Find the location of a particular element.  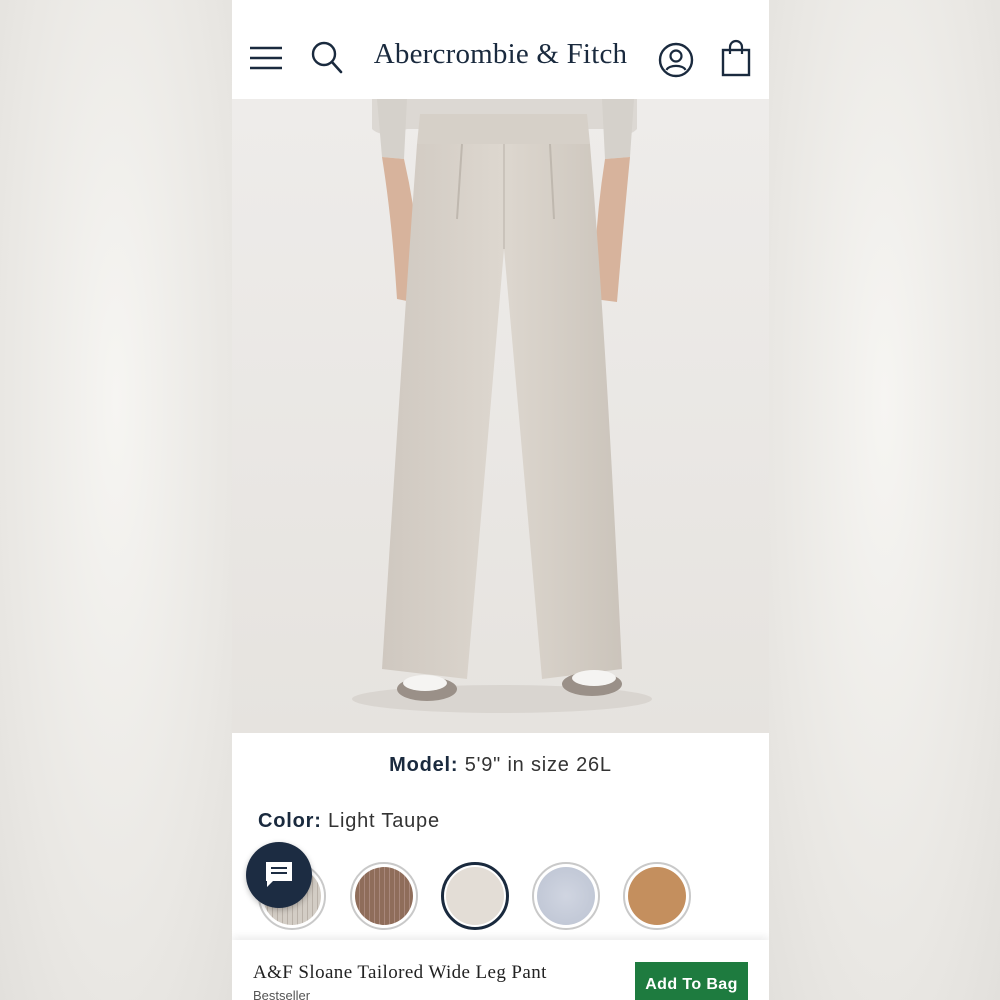

shopping-bag-icon is located at coordinates (736, 58).